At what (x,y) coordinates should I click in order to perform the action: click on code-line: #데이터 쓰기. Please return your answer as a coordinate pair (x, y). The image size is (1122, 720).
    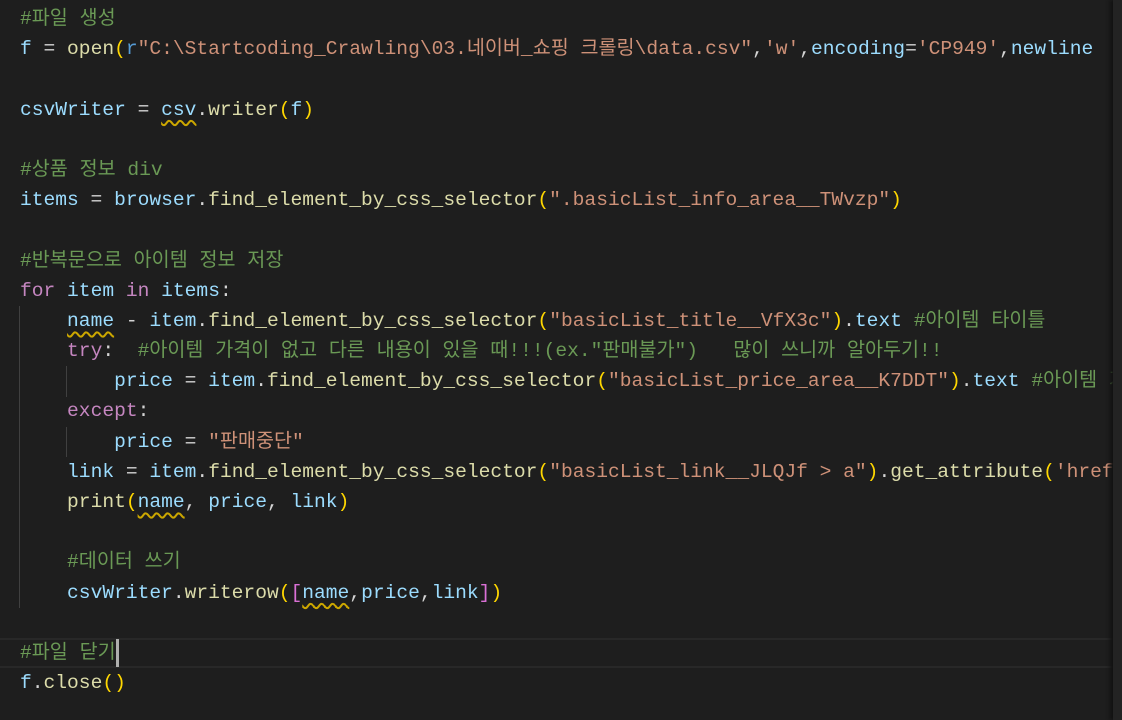
    Looking at the image, I should click on (566, 562).